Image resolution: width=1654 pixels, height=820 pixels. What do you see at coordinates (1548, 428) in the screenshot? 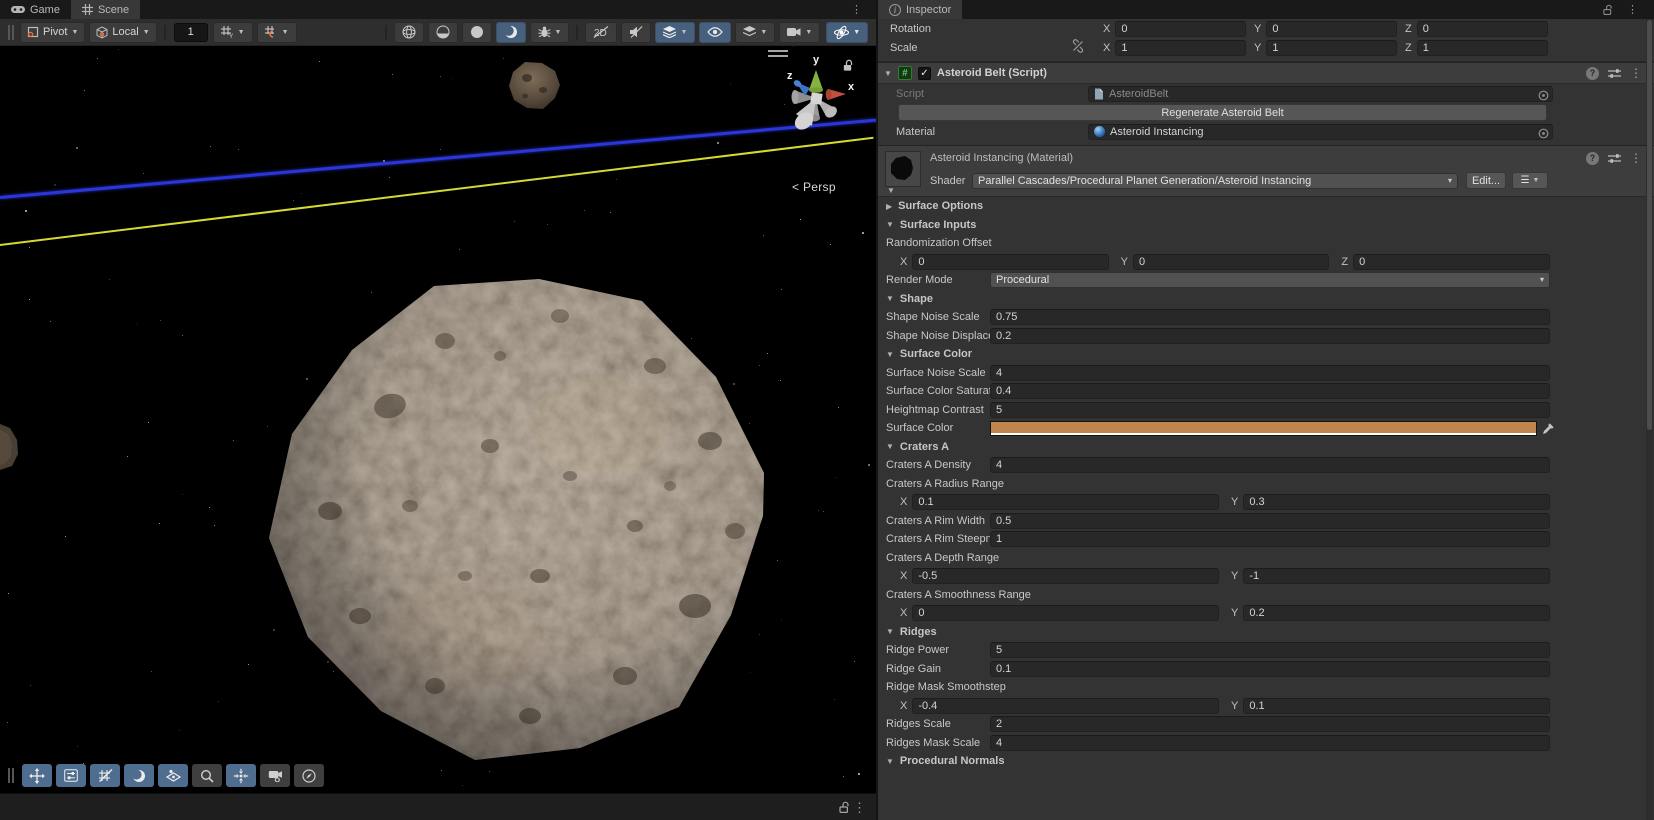
I see `eyedropper-icon` at bounding box center [1548, 428].